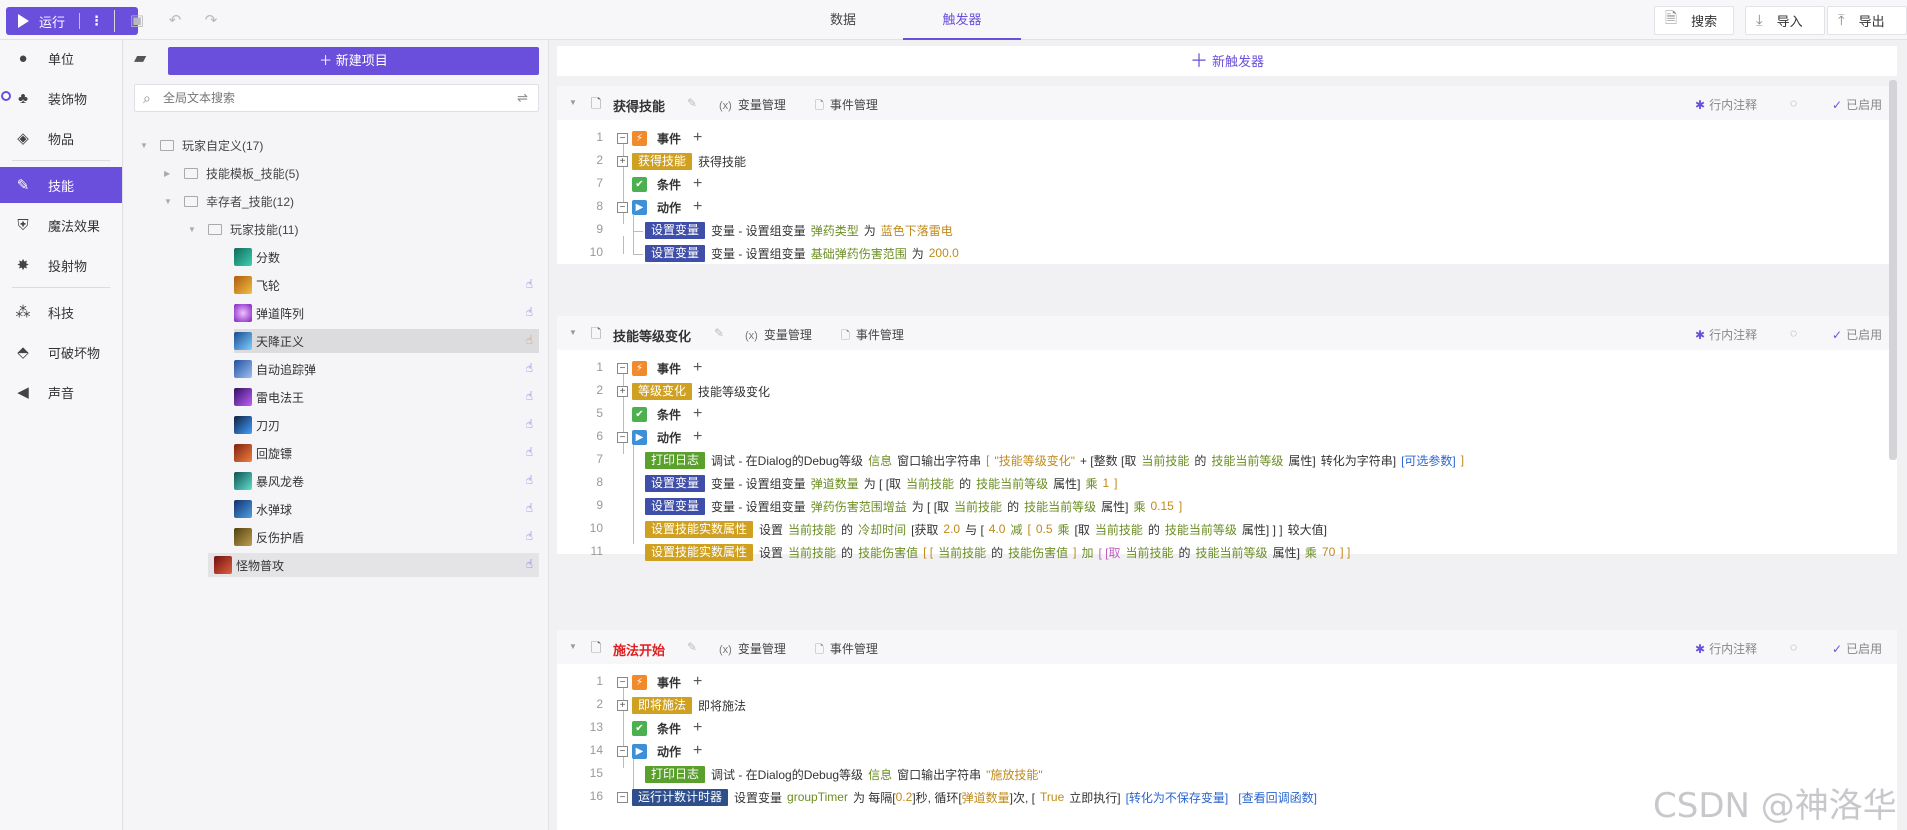 The height and width of the screenshot is (830, 1907). Describe the element at coordinates (1867, 20) in the screenshot. I see `export-button: ⤒ 导出` at that location.